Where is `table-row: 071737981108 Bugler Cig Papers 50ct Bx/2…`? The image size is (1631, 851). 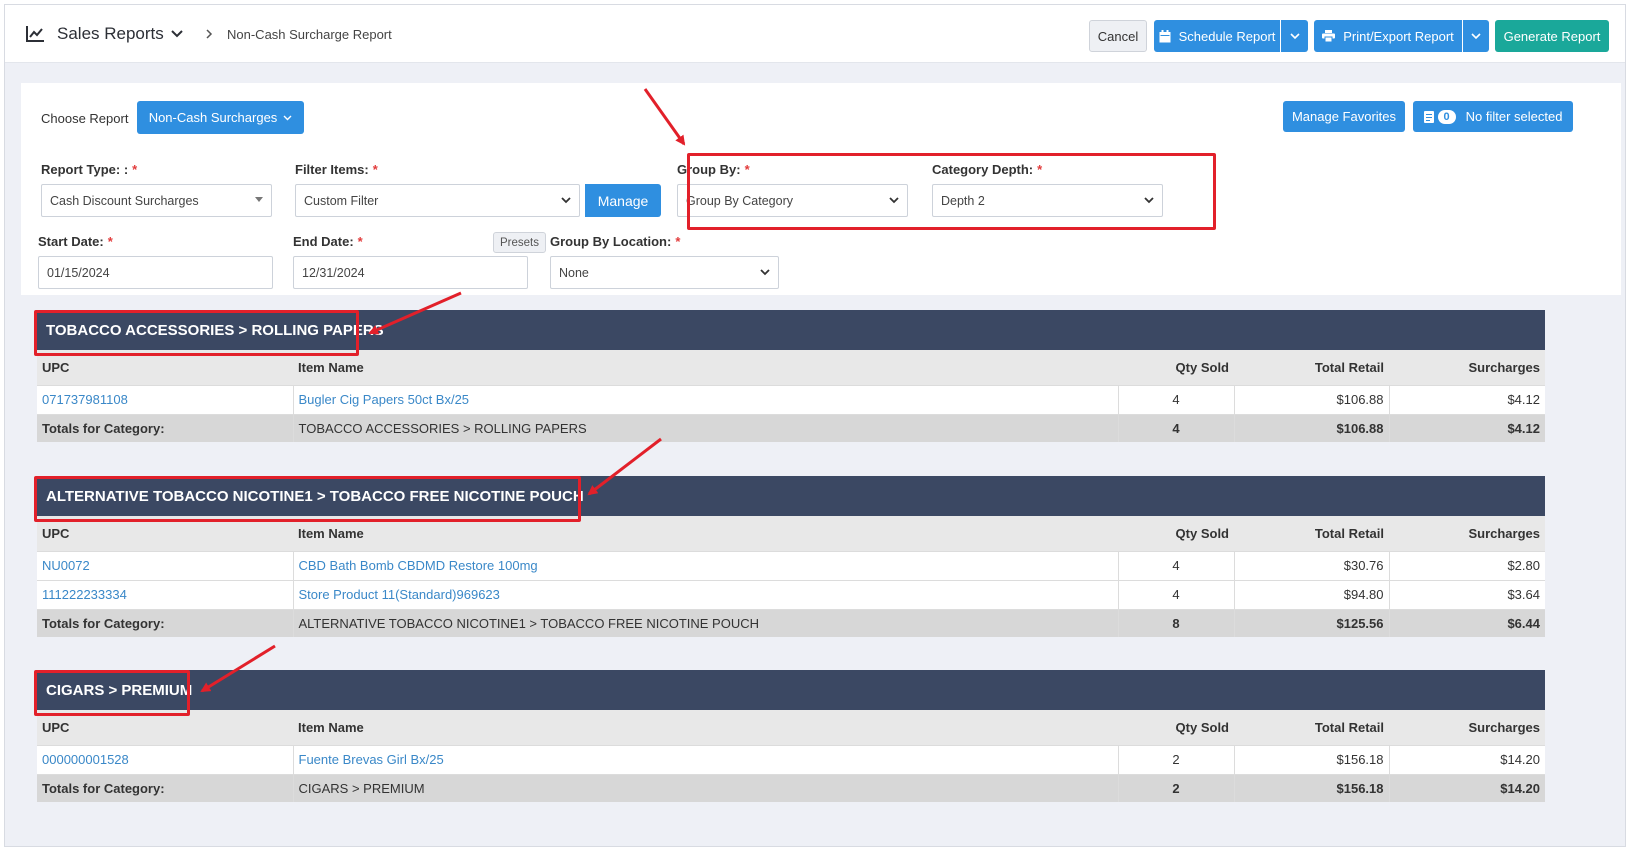 table-row: 071737981108 Bugler Cig Papers 50ct Bx/2… is located at coordinates (791, 399).